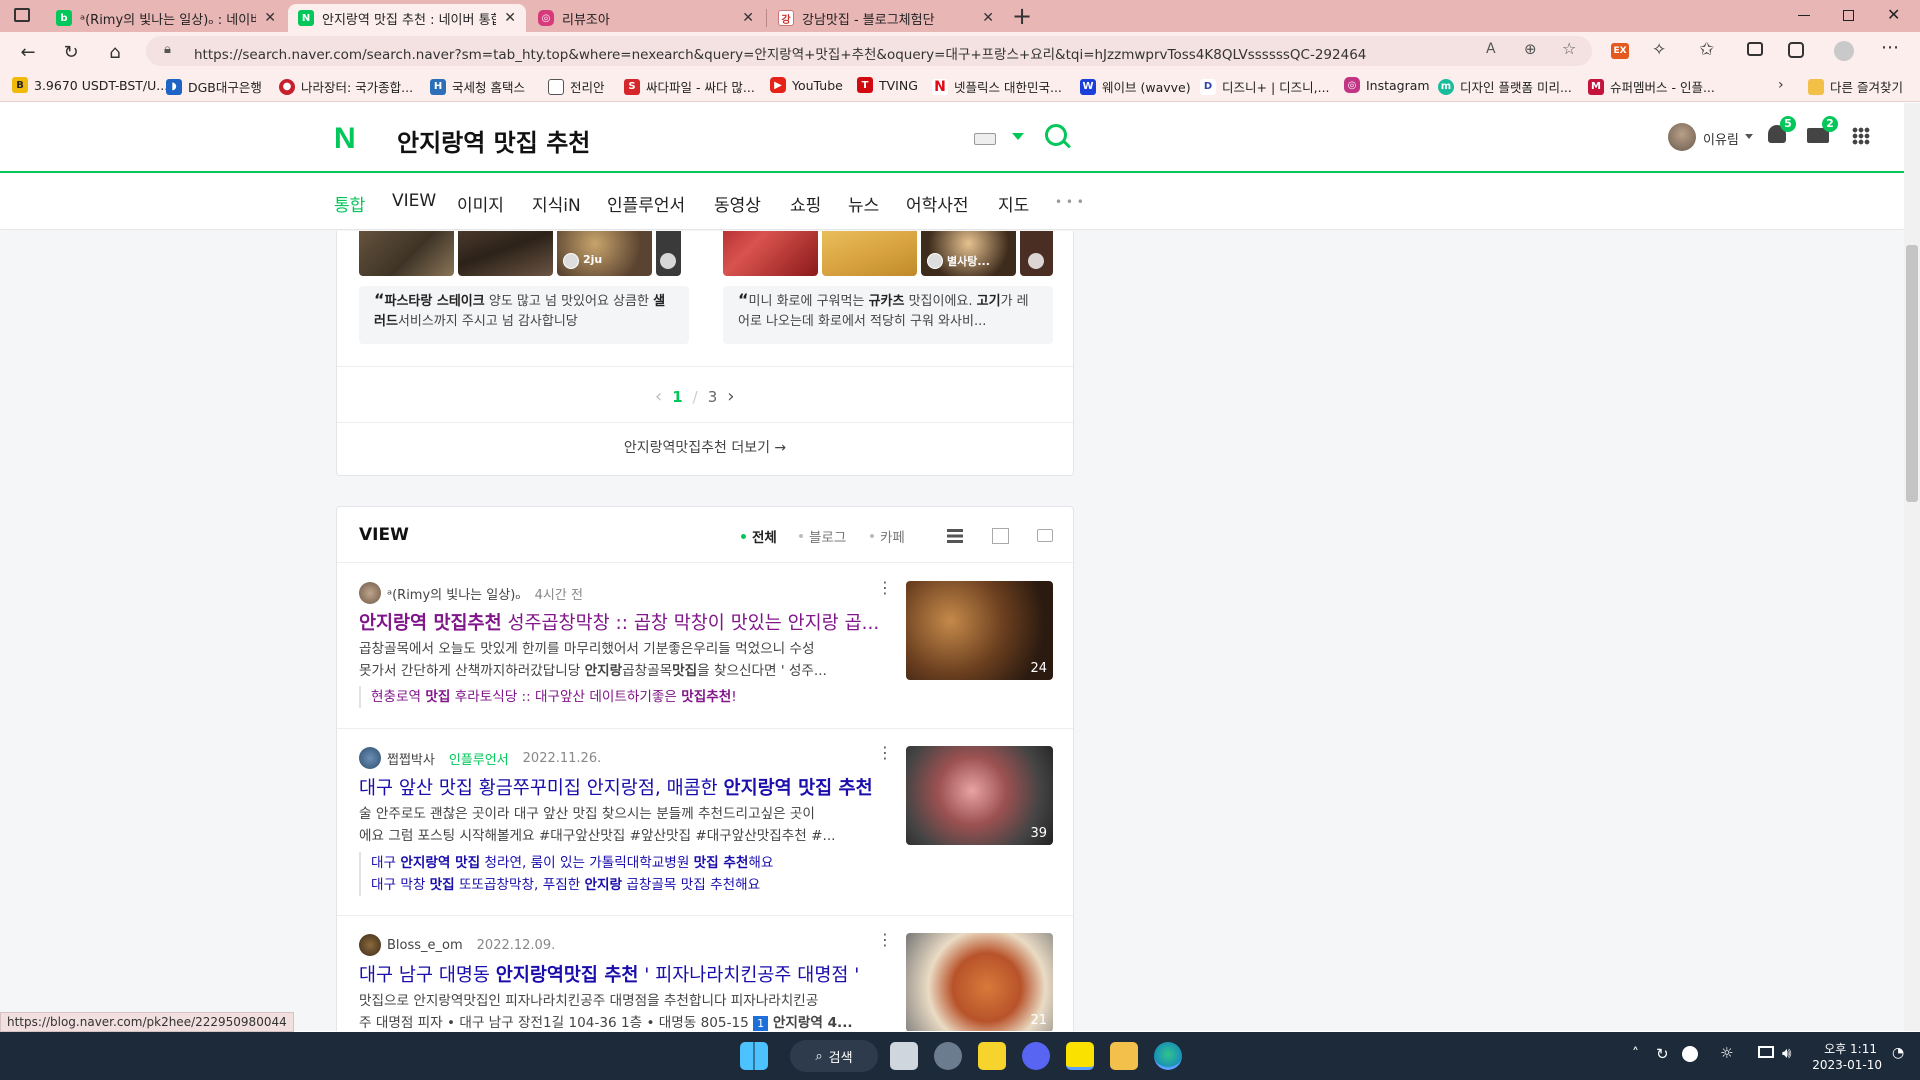  I want to click on more-results-link: 안지랑역맛집추천 더보기 →, so click(705, 447).